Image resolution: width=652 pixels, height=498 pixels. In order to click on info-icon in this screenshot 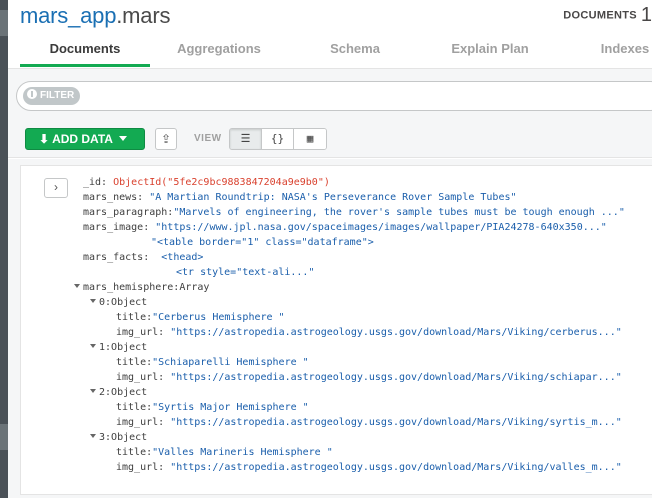, I will do `click(32, 94)`.